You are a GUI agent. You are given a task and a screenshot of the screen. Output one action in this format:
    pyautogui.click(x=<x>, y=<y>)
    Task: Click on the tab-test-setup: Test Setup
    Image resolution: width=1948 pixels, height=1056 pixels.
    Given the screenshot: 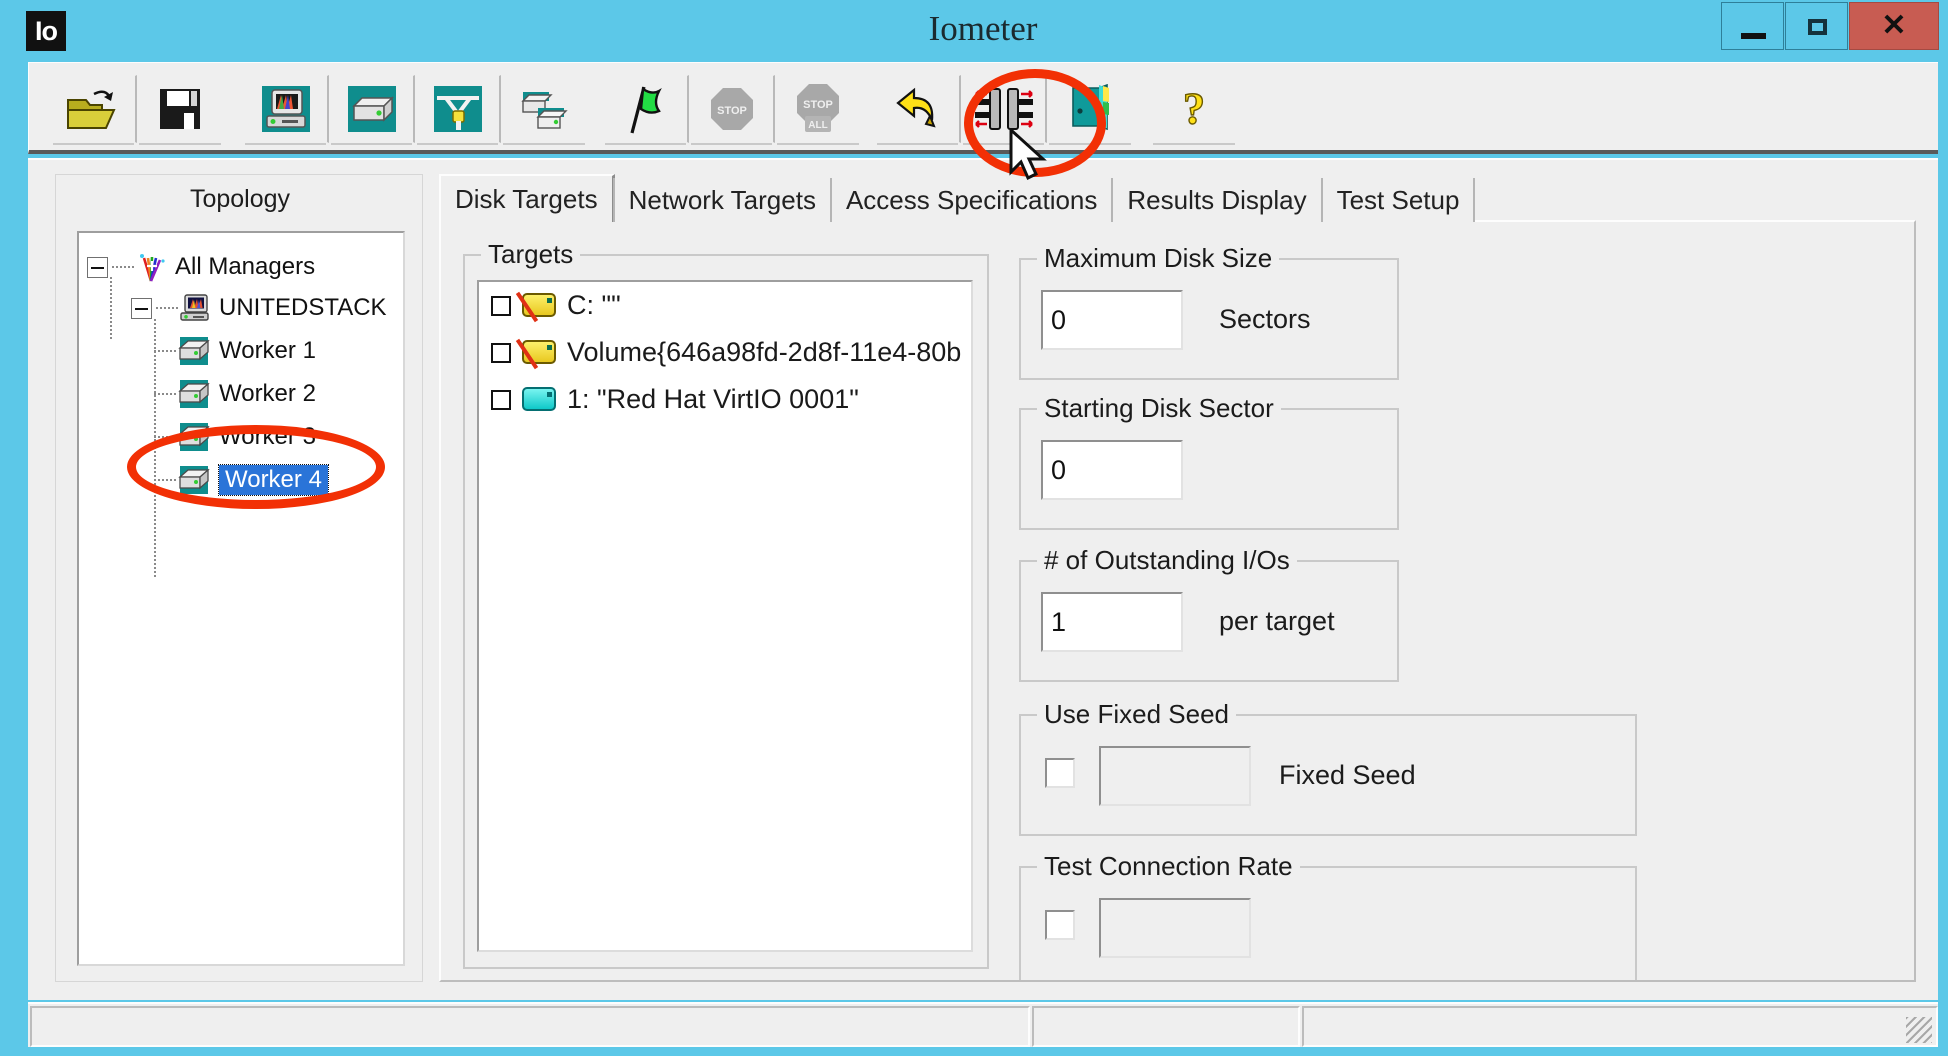 What is the action you would take?
    pyautogui.click(x=1398, y=200)
    